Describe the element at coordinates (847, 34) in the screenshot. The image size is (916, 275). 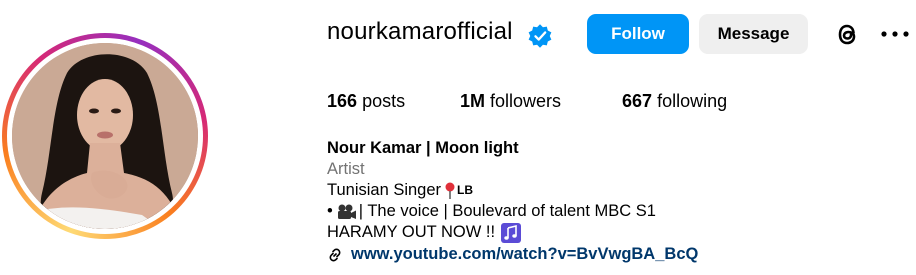
I see `threads-icon` at that location.